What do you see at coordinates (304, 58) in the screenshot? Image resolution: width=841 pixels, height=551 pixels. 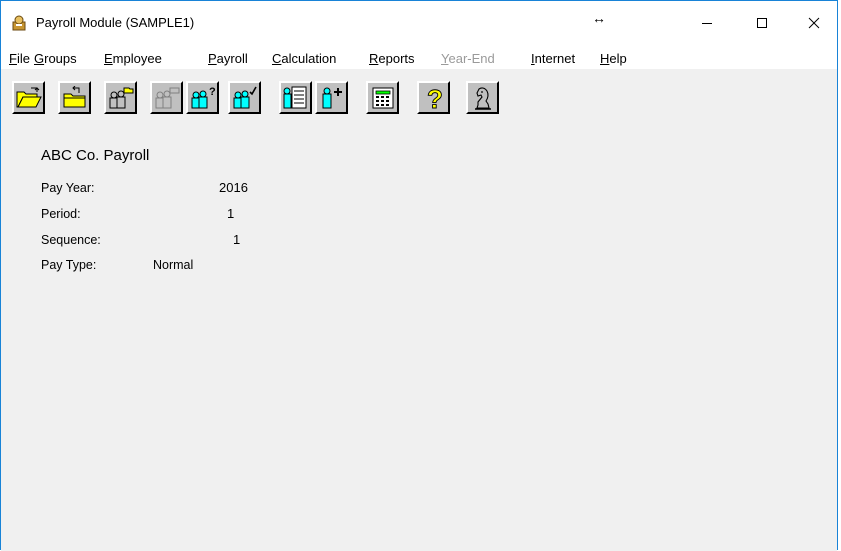 I see `menu-calculation: Calculation` at bounding box center [304, 58].